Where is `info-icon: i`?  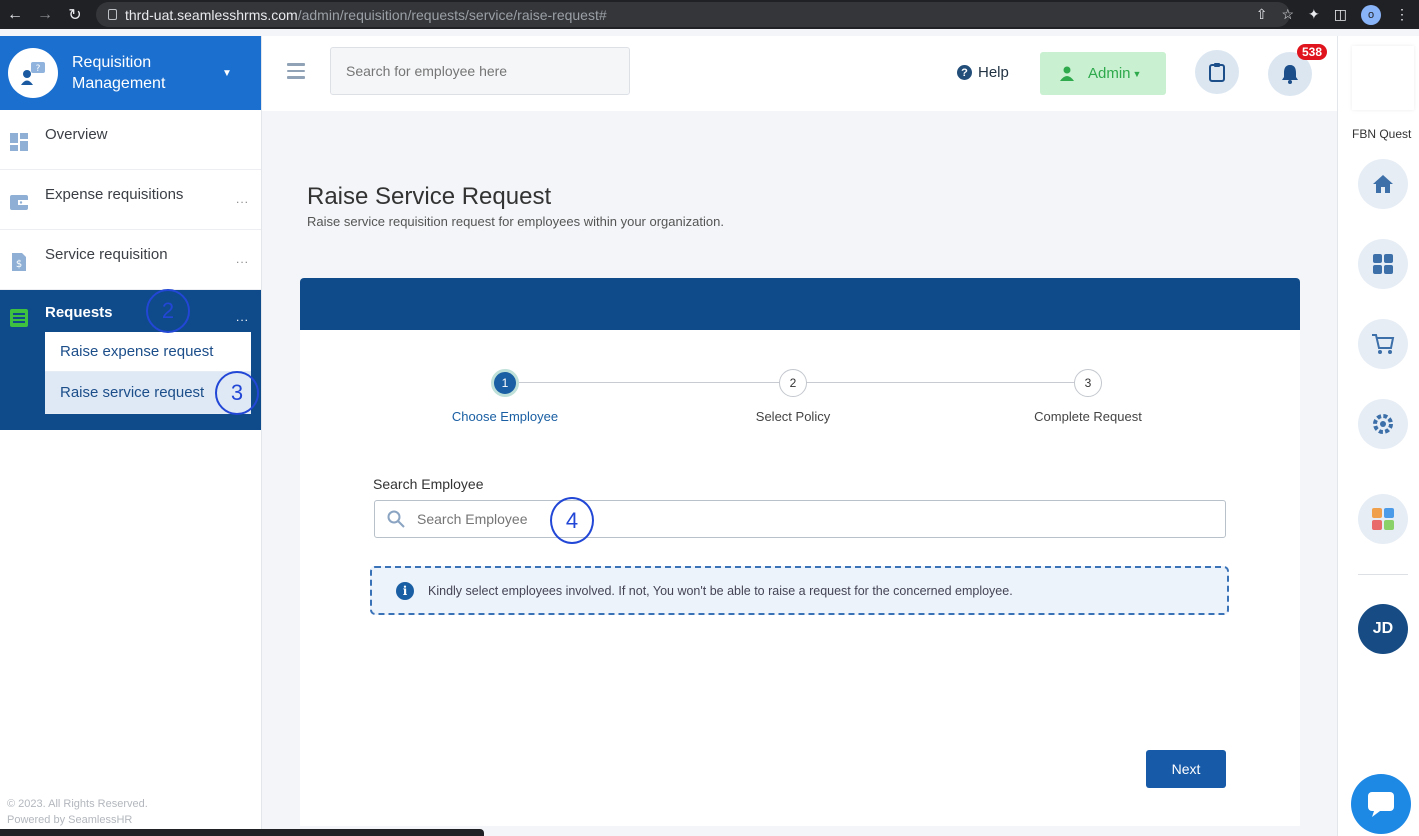 info-icon: i is located at coordinates (405, 590).